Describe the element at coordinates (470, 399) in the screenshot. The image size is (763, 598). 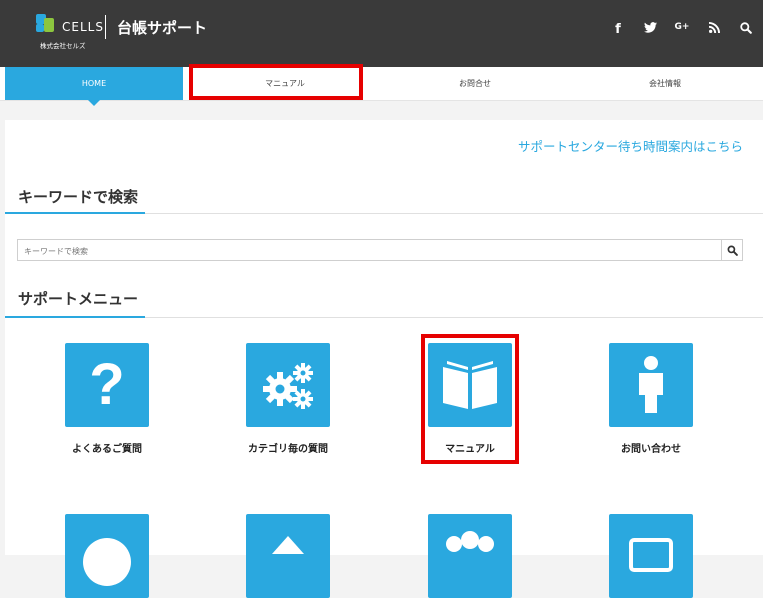
I see `highlight-box-manual-tile` at that location.